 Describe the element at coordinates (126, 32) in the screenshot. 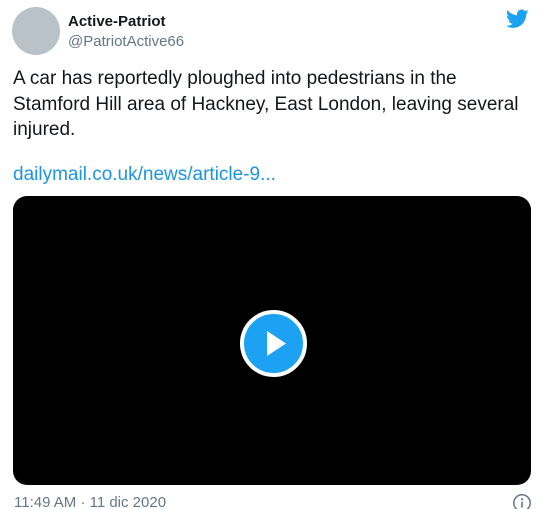

I see `author-block: Active-Patriot @PatriotActive66` at that location.